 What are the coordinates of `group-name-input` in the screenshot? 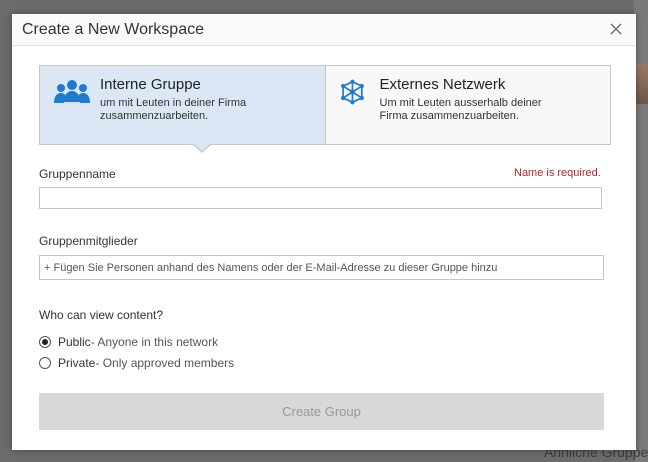 It's located at (320, 198).